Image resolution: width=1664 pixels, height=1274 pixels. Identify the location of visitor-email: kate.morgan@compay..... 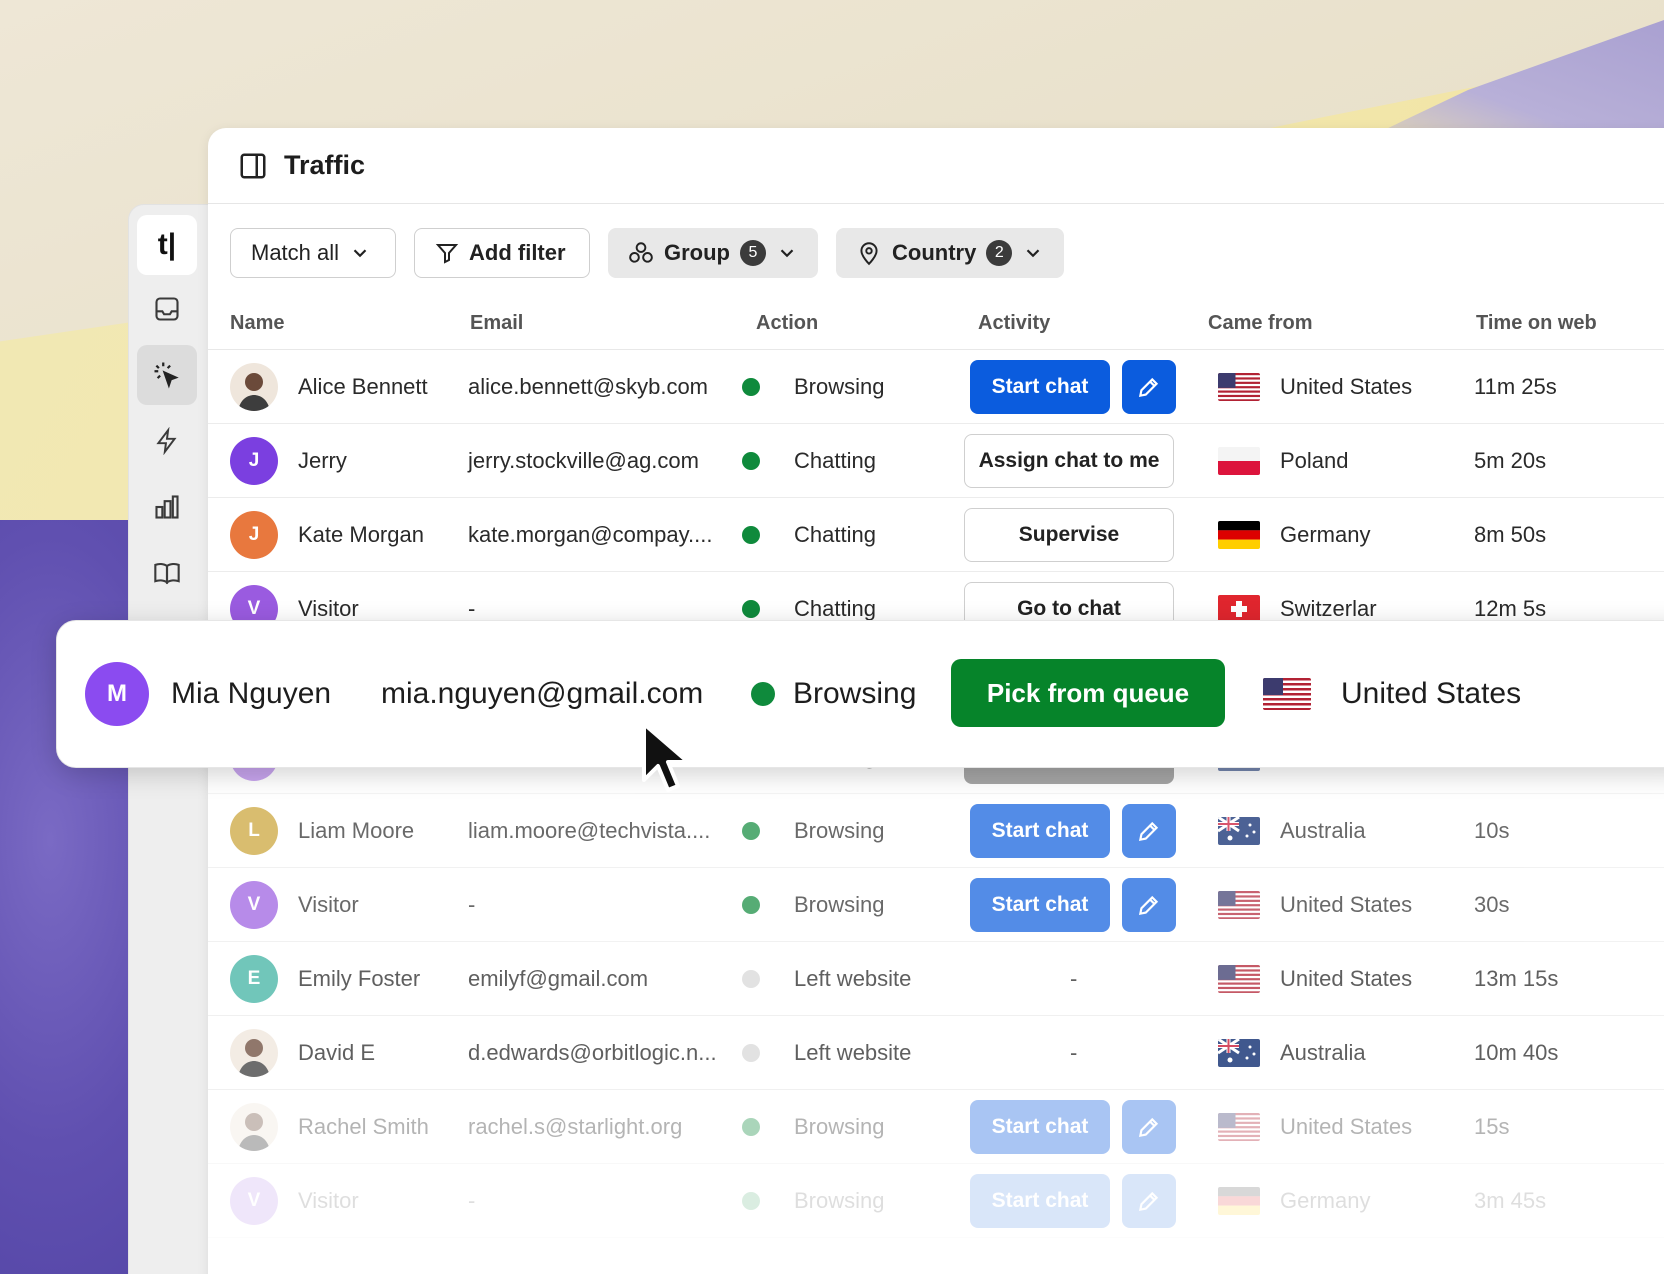
(590, 534).